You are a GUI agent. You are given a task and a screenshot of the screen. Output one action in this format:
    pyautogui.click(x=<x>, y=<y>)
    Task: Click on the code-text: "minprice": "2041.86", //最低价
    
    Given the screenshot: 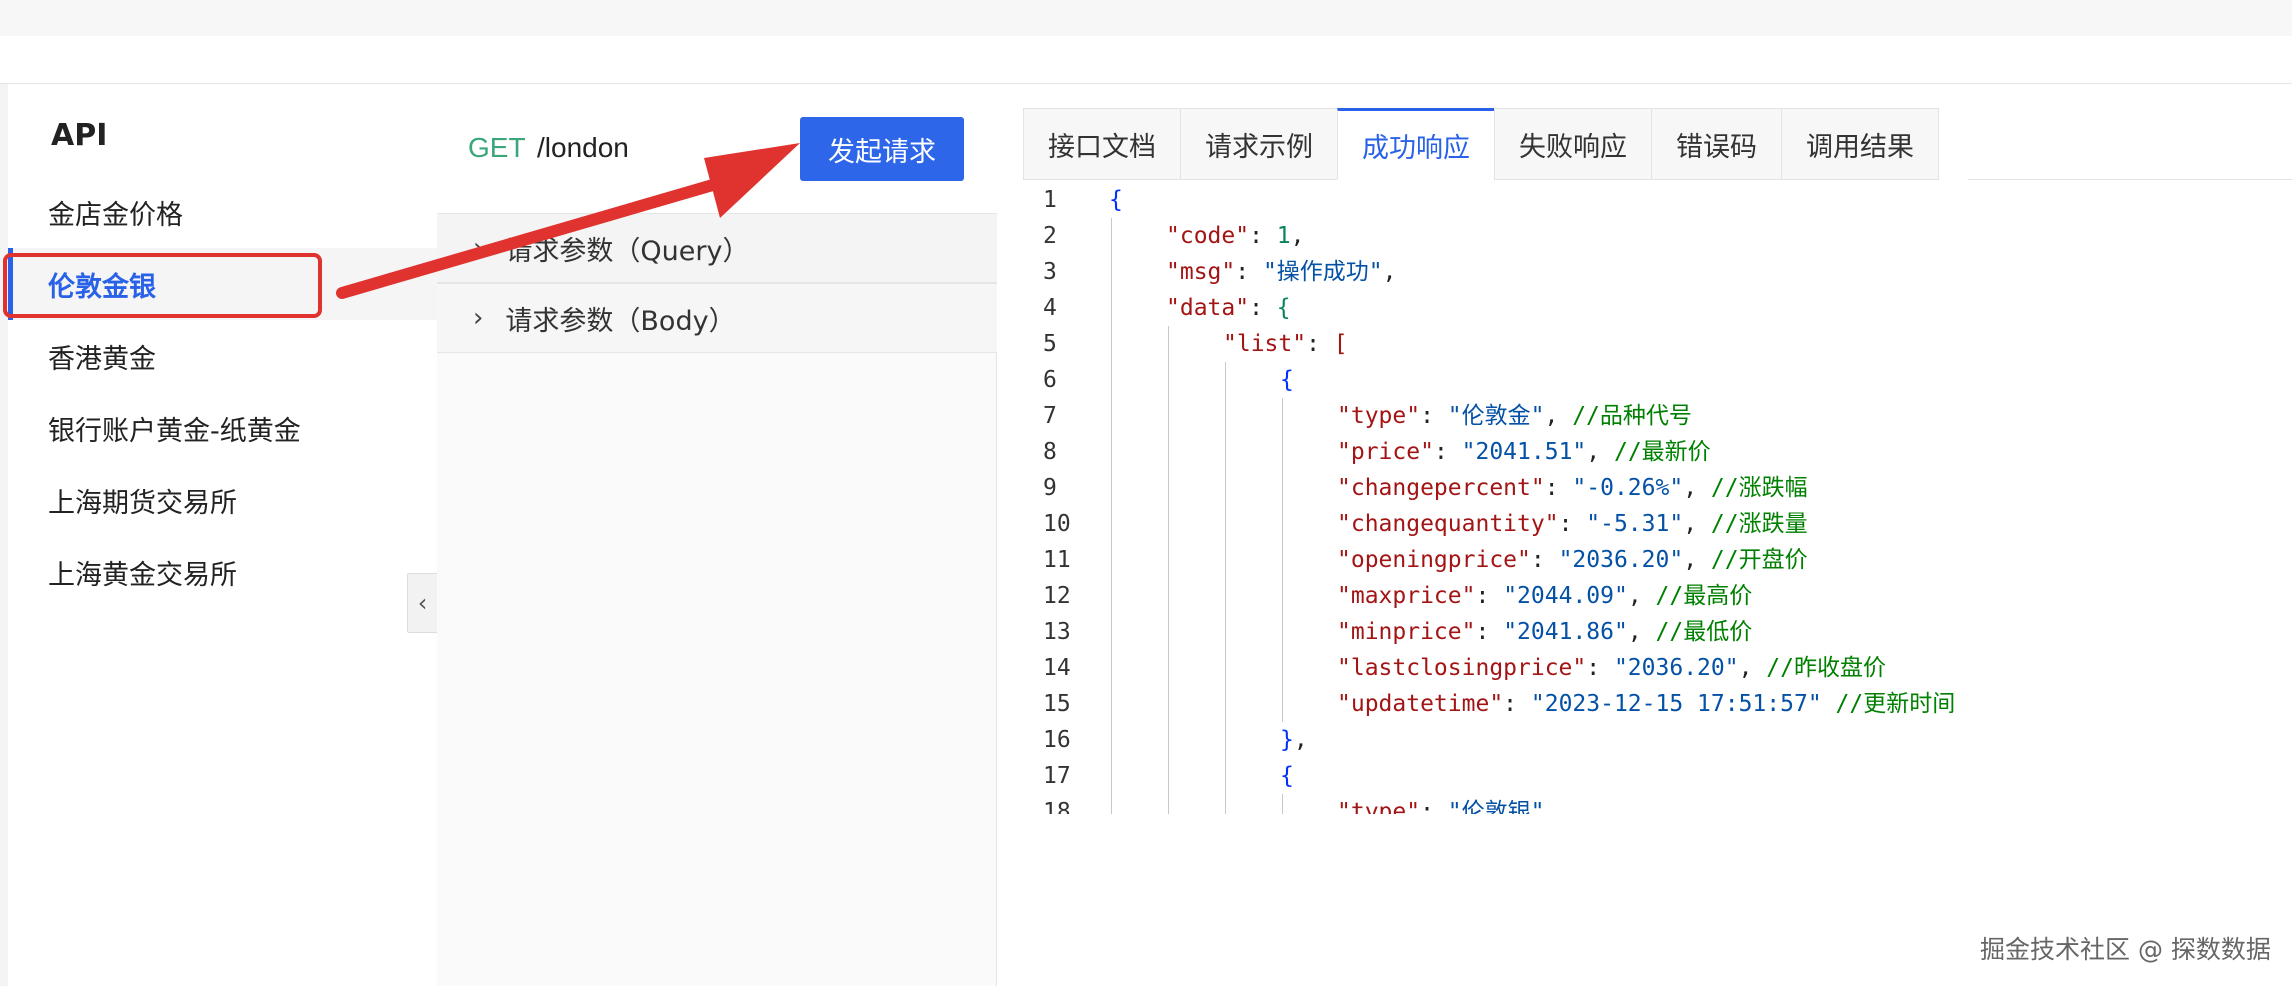 What is the action you would take?
    pyautogui.click(x=1544, y=632)
    